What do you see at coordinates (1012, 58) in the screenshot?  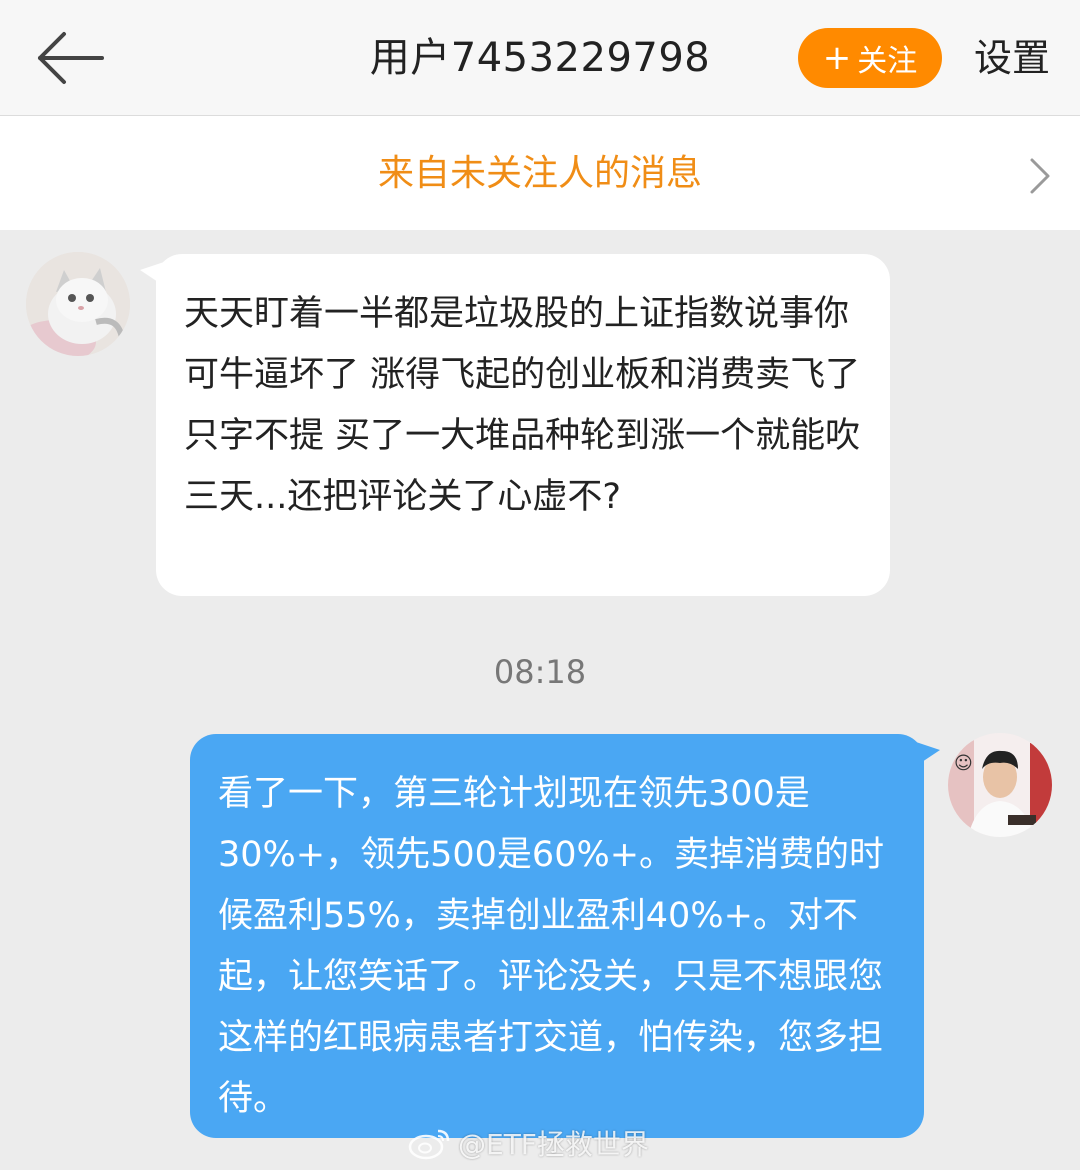 I see `settings-button: 设置` at bounding box center [1012, 58].